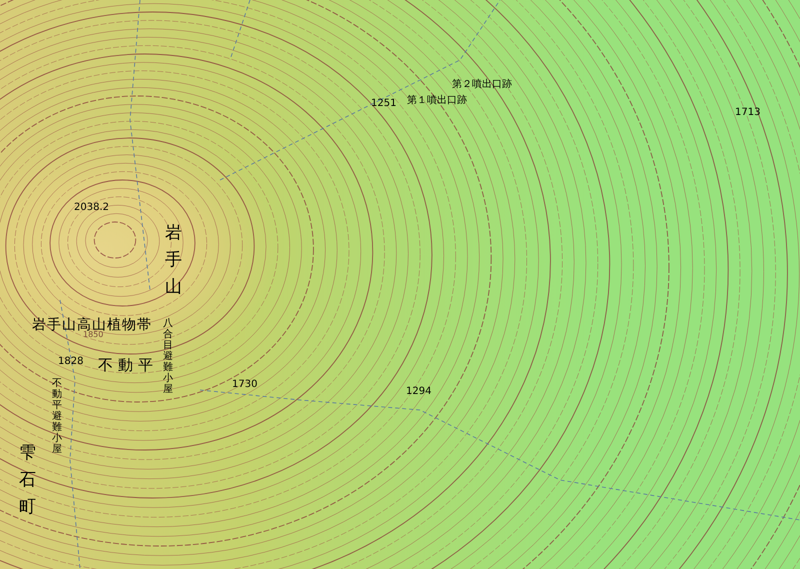 This screenshot has width=800, height=569. What do you see at coordinates (91, 208) in the screenshot?
I see `map-label: 2038.2` at bounding box center [91, 208].